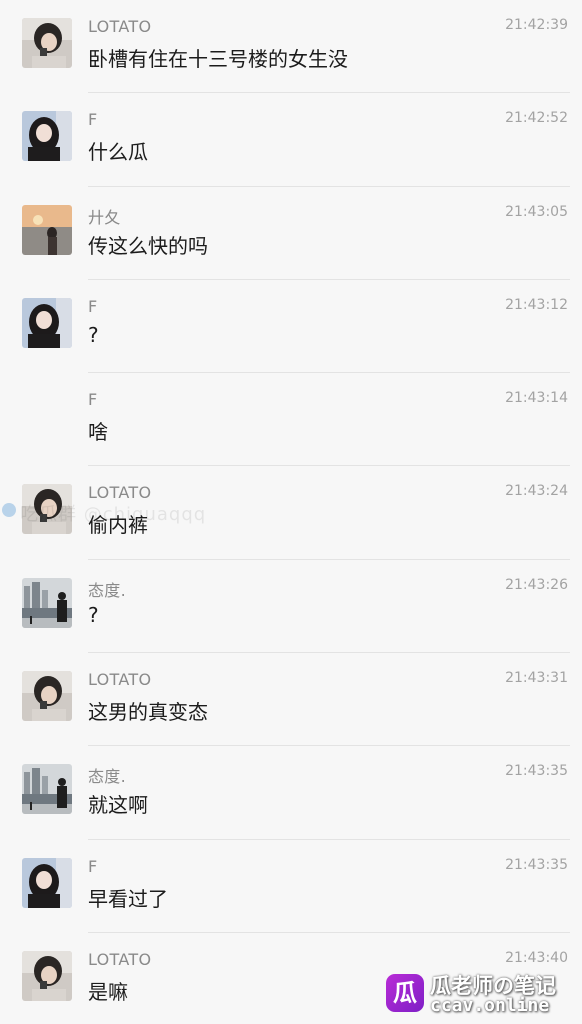 The image size is (582, 1024). Describe the element at coordinates (536, 584) in the screenshot. I see `message-time: 21:43:26` at that location.